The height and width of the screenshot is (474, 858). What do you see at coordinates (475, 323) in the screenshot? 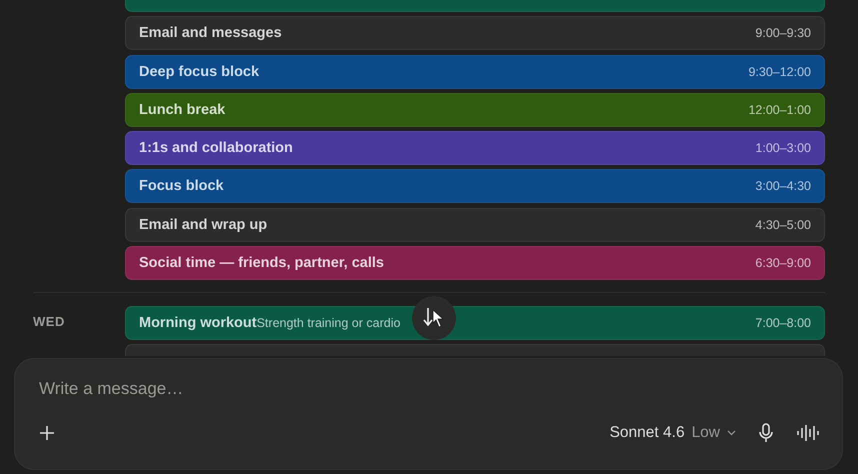
I see `event-block: Morning workoutStrength training or cardio 7:00–8:00` at bounding box center [475, 323].